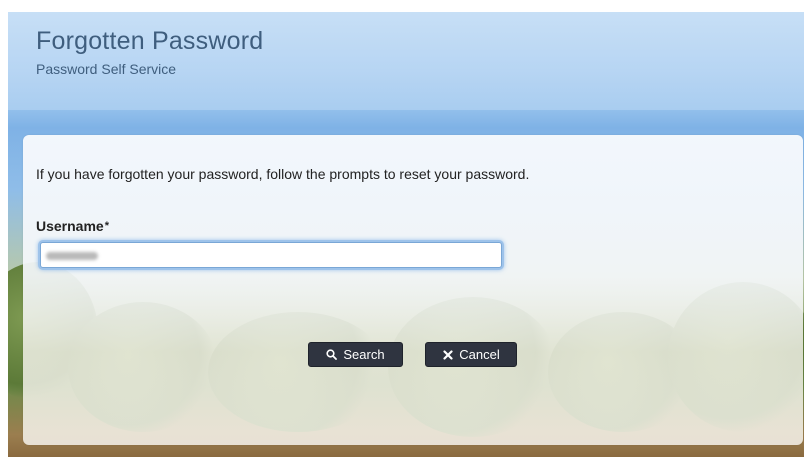 Image resolution: width=804 pixels, height=457 pixels. I want to click on username-input, so click(271, 255).